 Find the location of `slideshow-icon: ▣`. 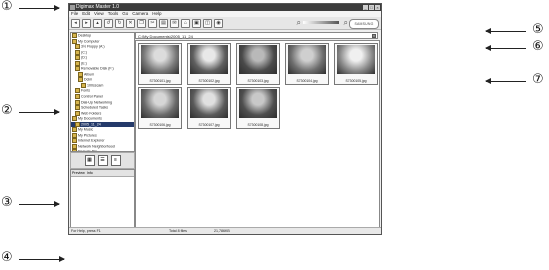

slideshow-icon: ▣ is located at coordinates (196, 23).